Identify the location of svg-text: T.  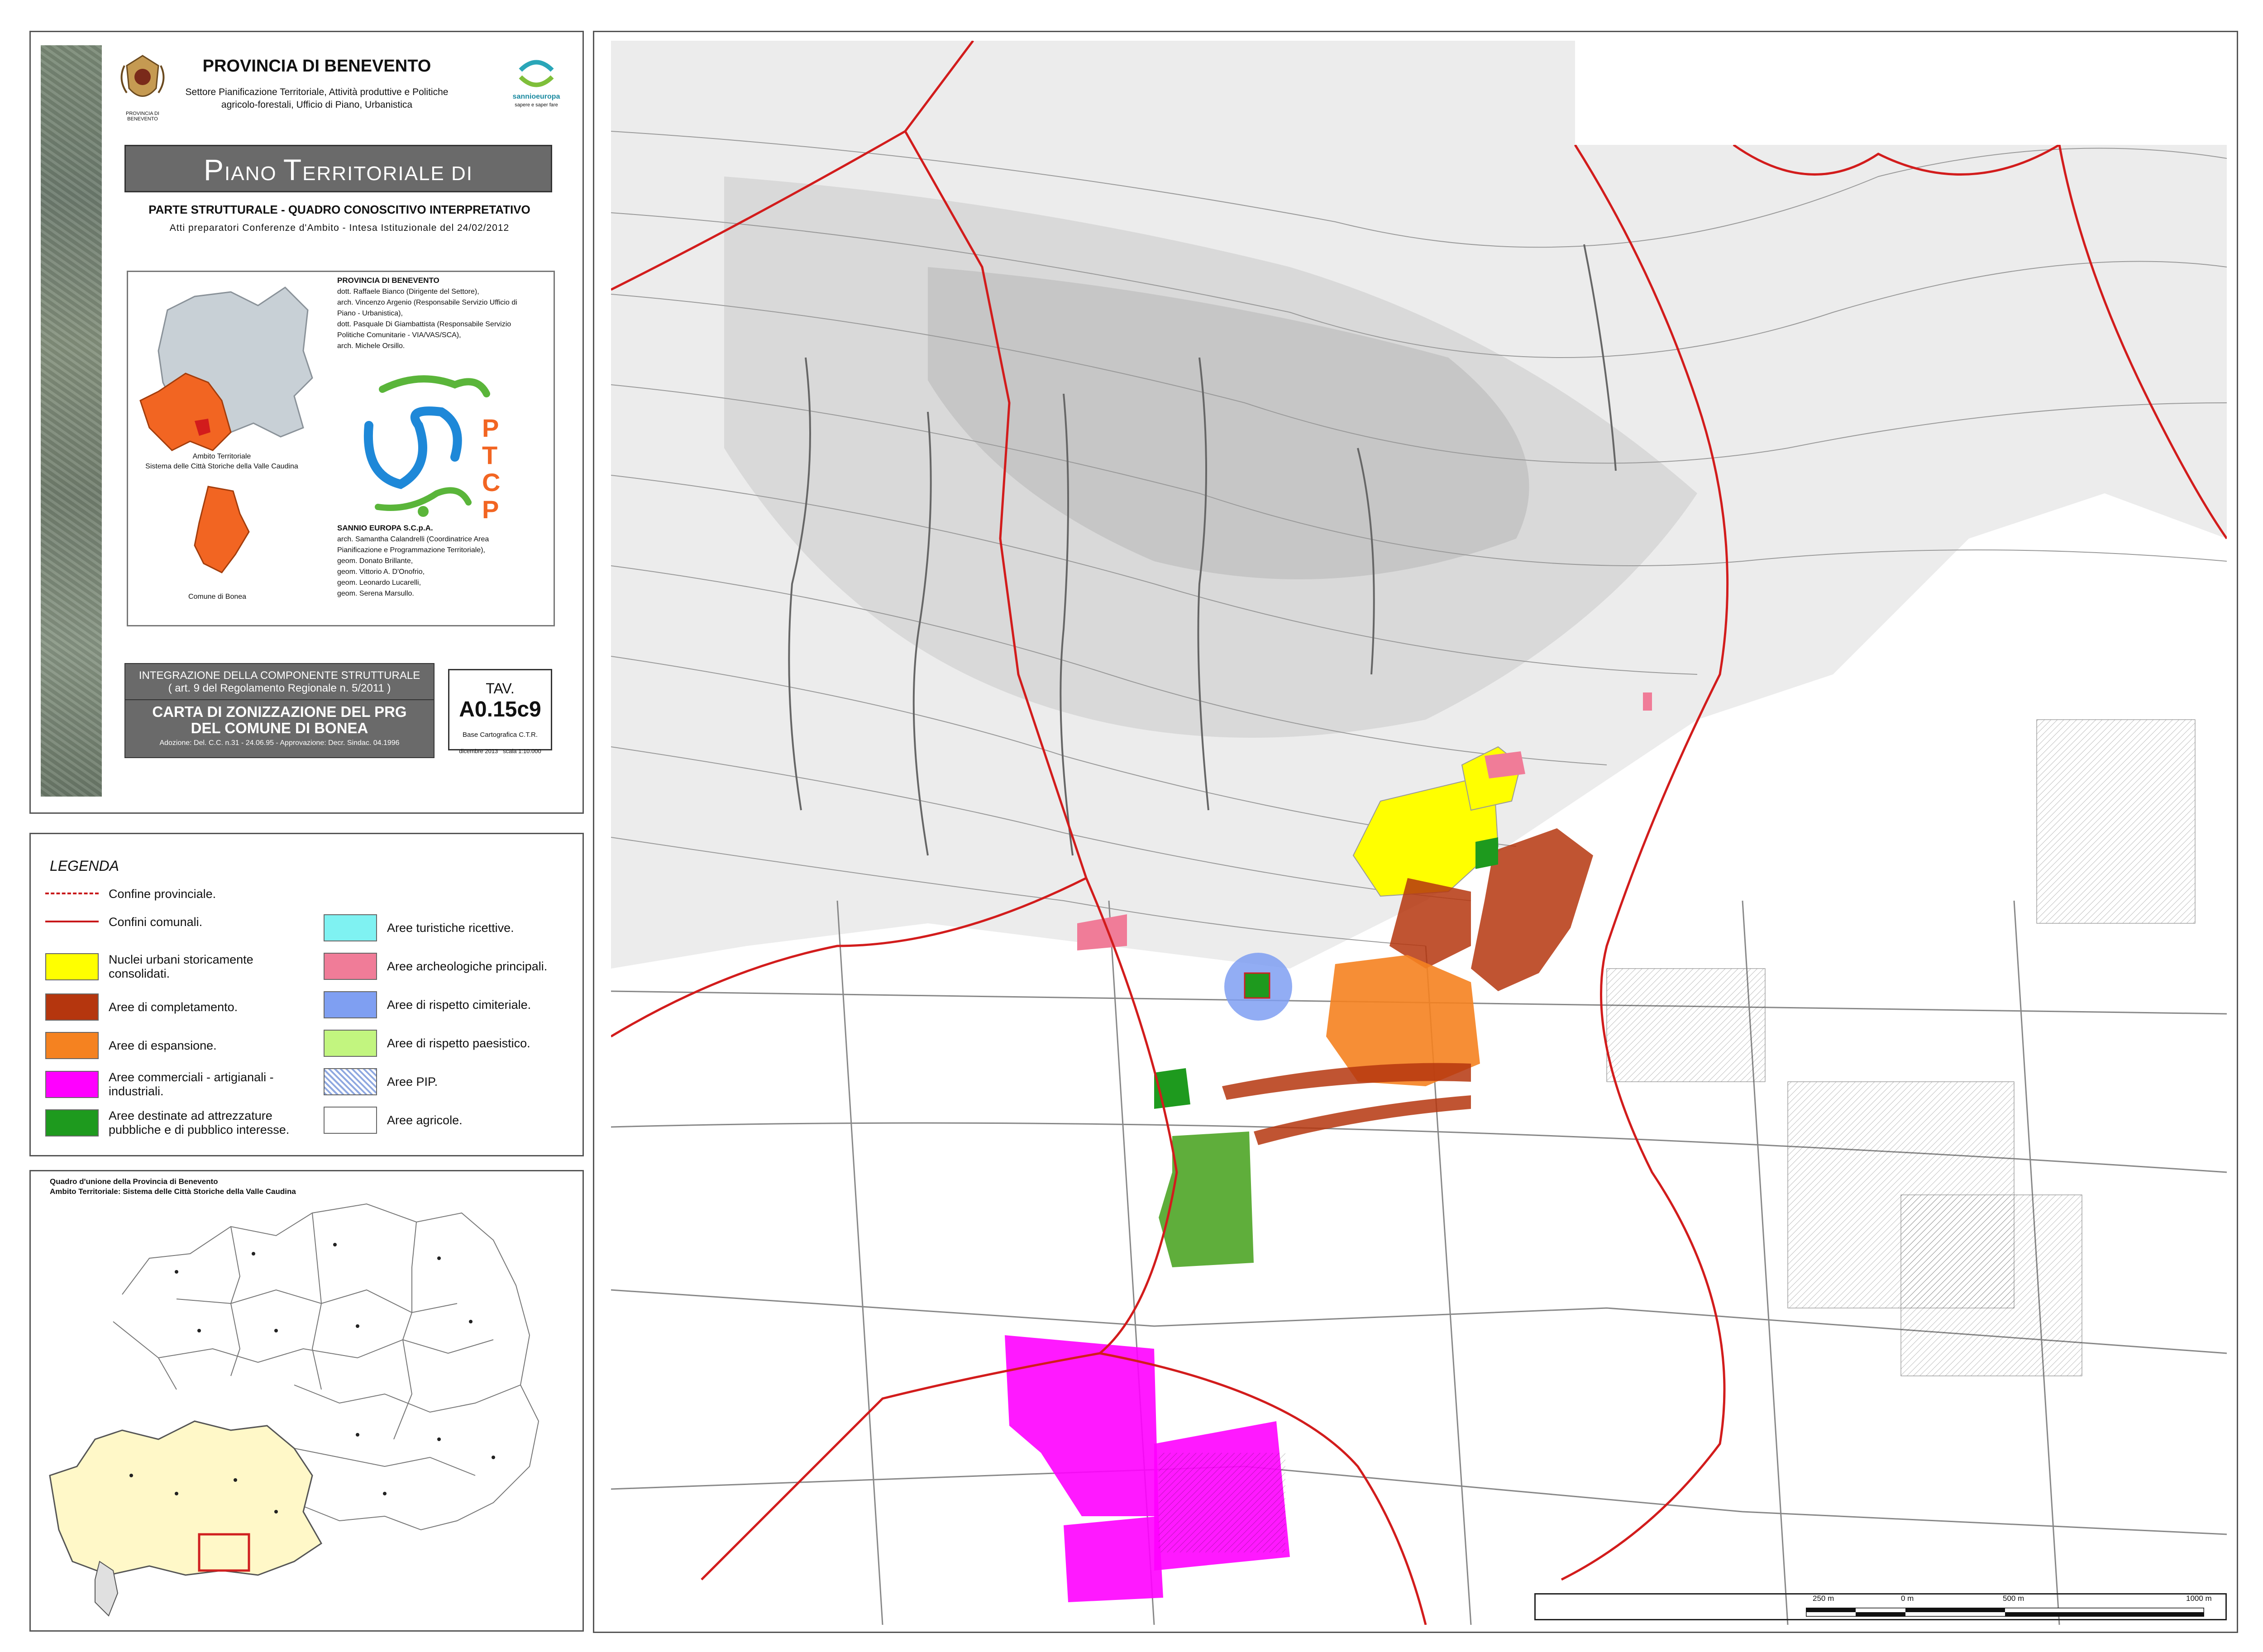
(489, 455).